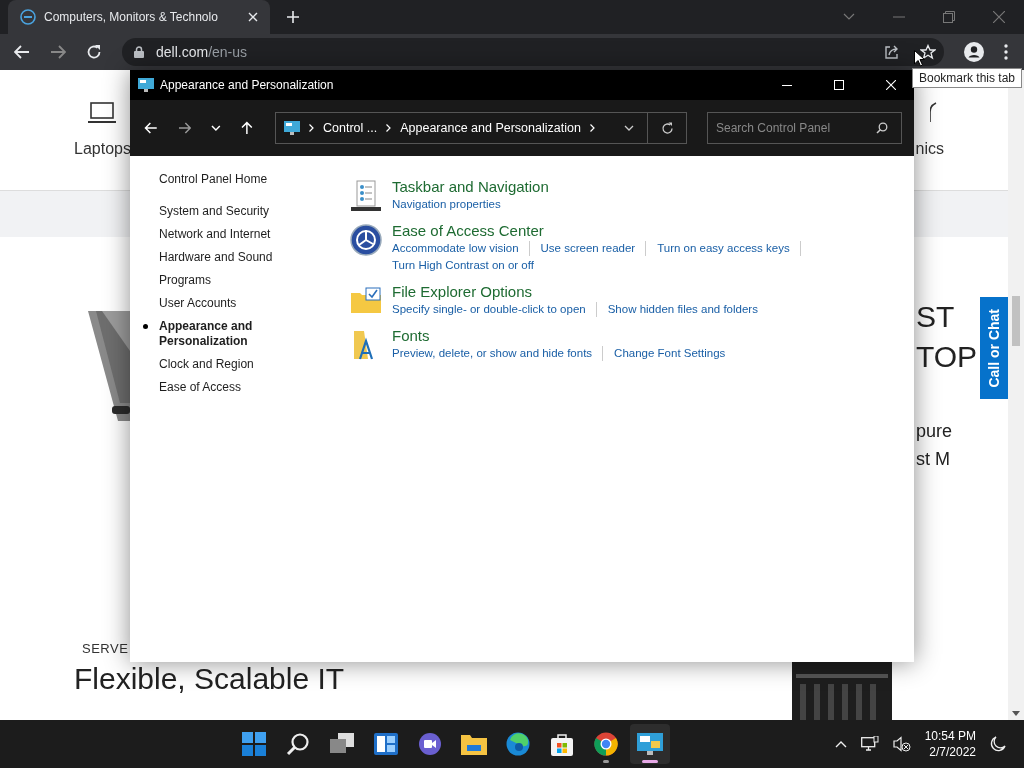 The height and width of the screenshot is (768, 1024). What do you see at coordinates (94, 52) in the screenshot?
I see `reload-icon` at bounding box center [94, 52].